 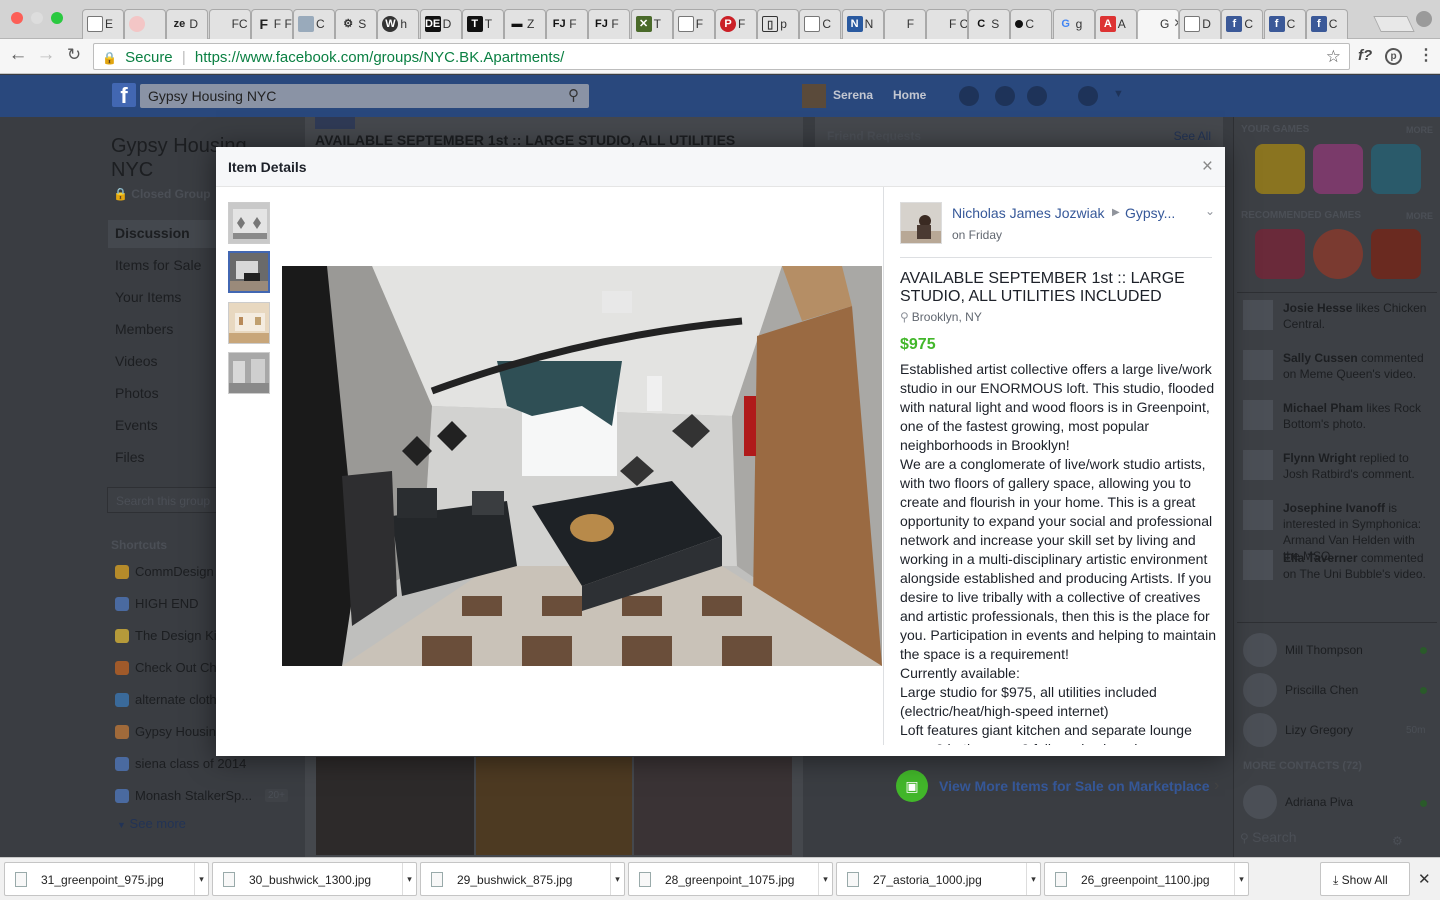 What do you see at coordinates (1365, 55) in the screenshot?
I see `font-extension-icon: f?` at bounding box center [1365, 55].